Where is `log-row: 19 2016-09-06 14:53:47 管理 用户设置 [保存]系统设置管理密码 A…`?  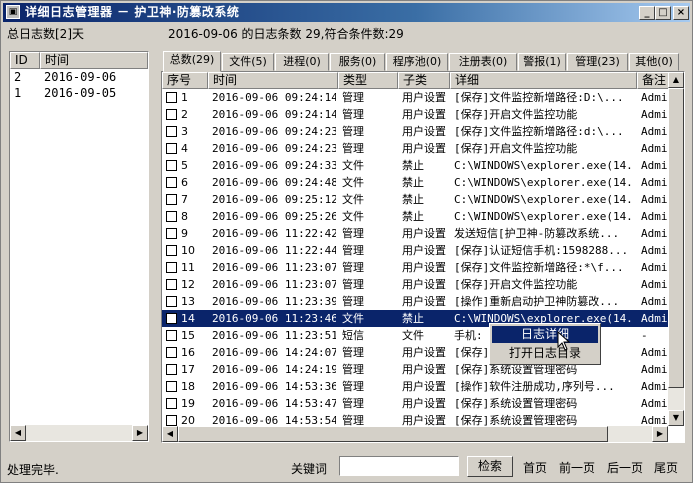
log-row: 19 2016-09-06 14:53:47 管理 用户设置 [保存]系统设置管理密码 A… is located at coordinates (415, 403).